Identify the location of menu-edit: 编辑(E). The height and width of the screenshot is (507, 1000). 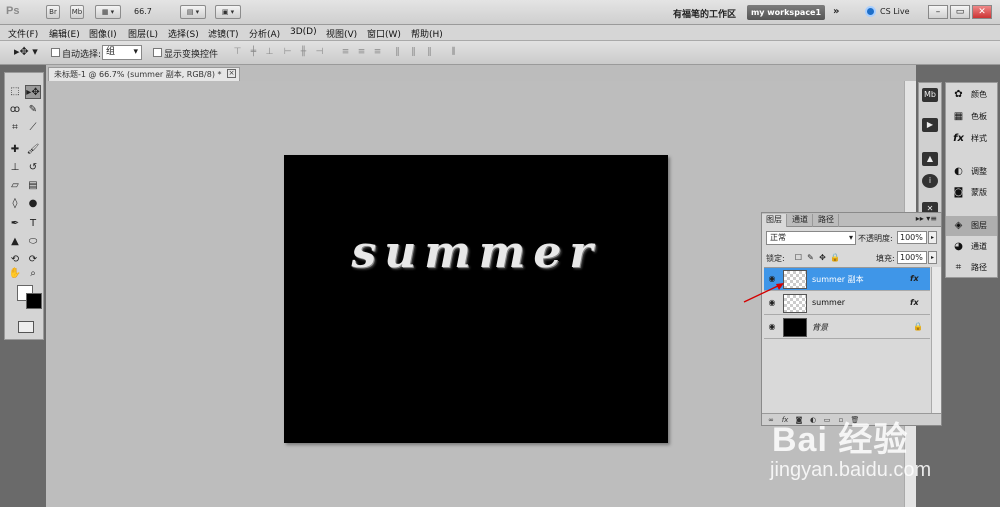
(64, 33).